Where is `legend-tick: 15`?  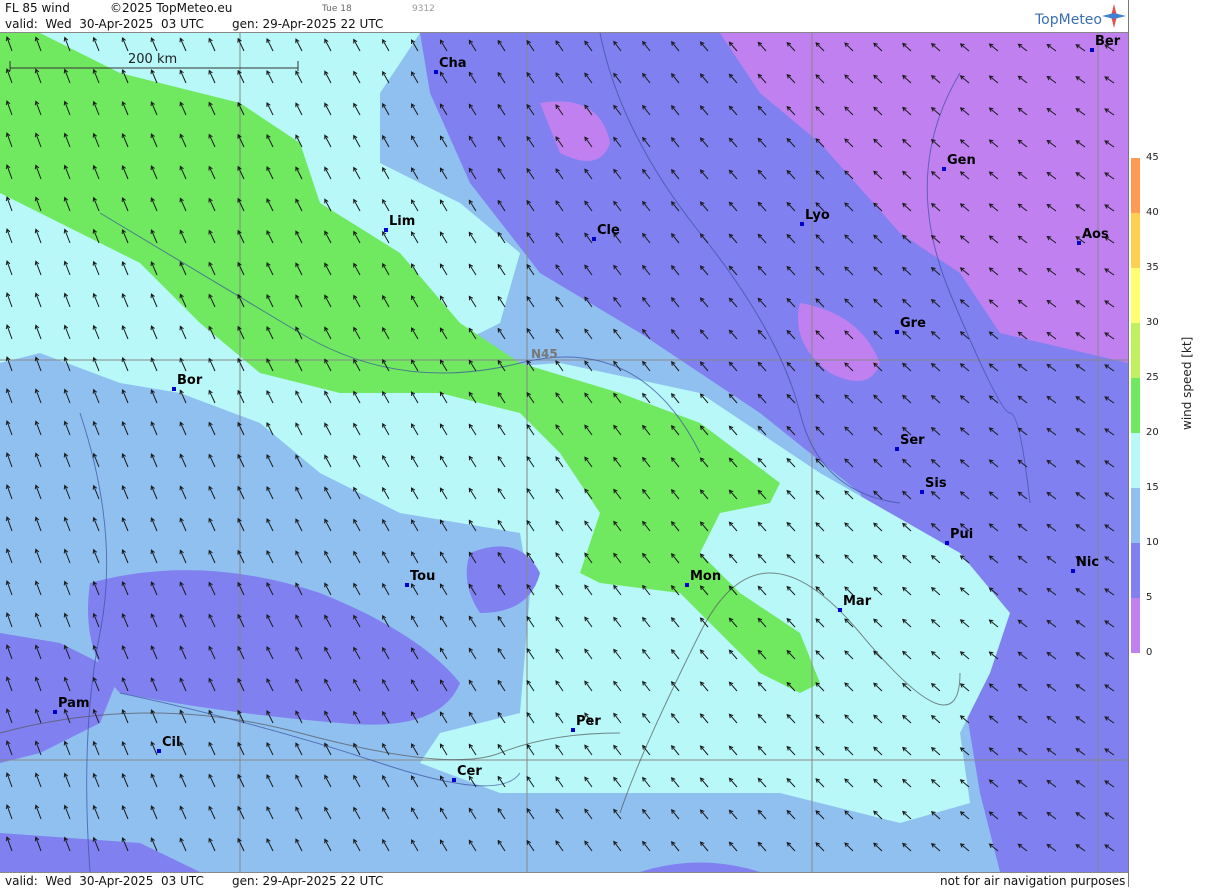
legend-tick: 15 is located at coordinates (1152, 487).